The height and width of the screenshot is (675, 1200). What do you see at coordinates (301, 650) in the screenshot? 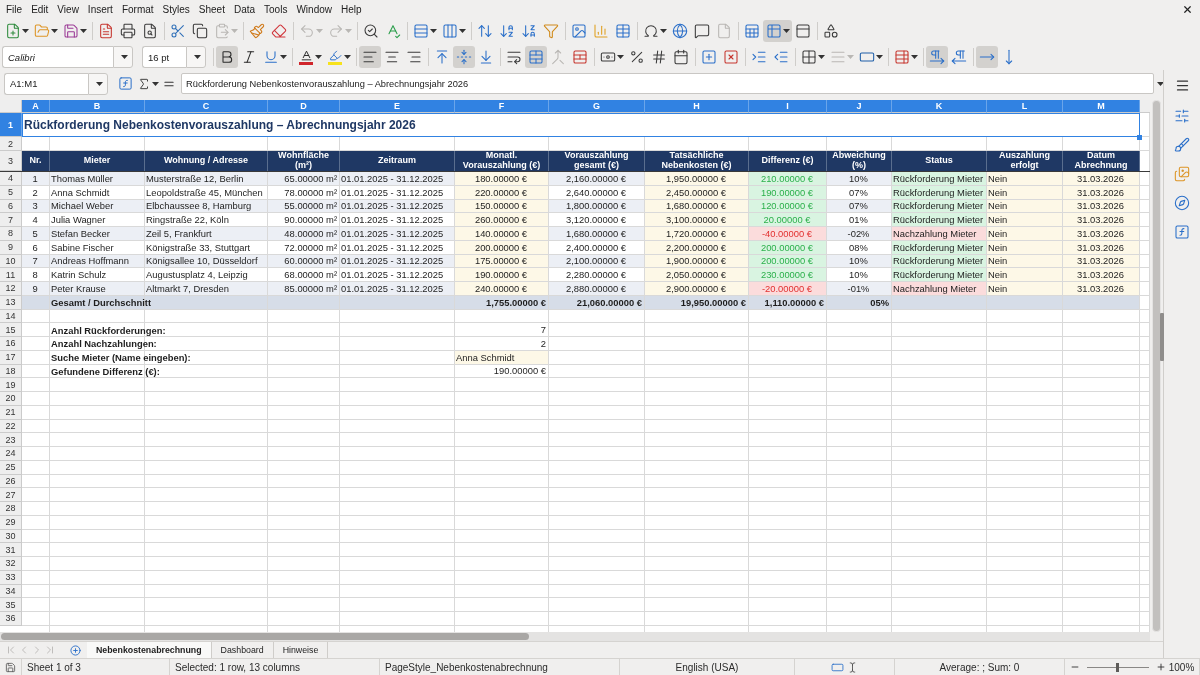
I see `sheet-tab: Hinweise` at bounding box center [301, 650].